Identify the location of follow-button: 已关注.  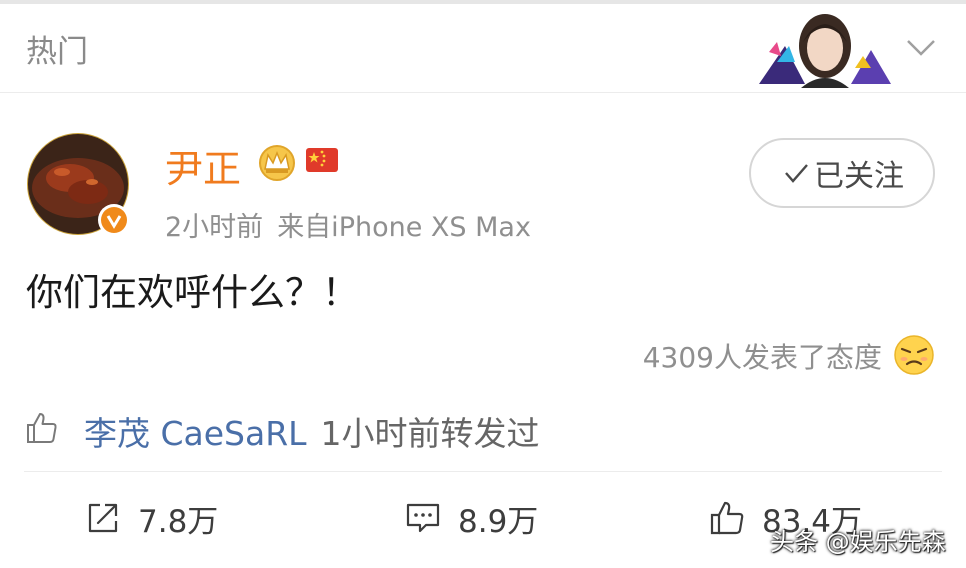
(842, 173).